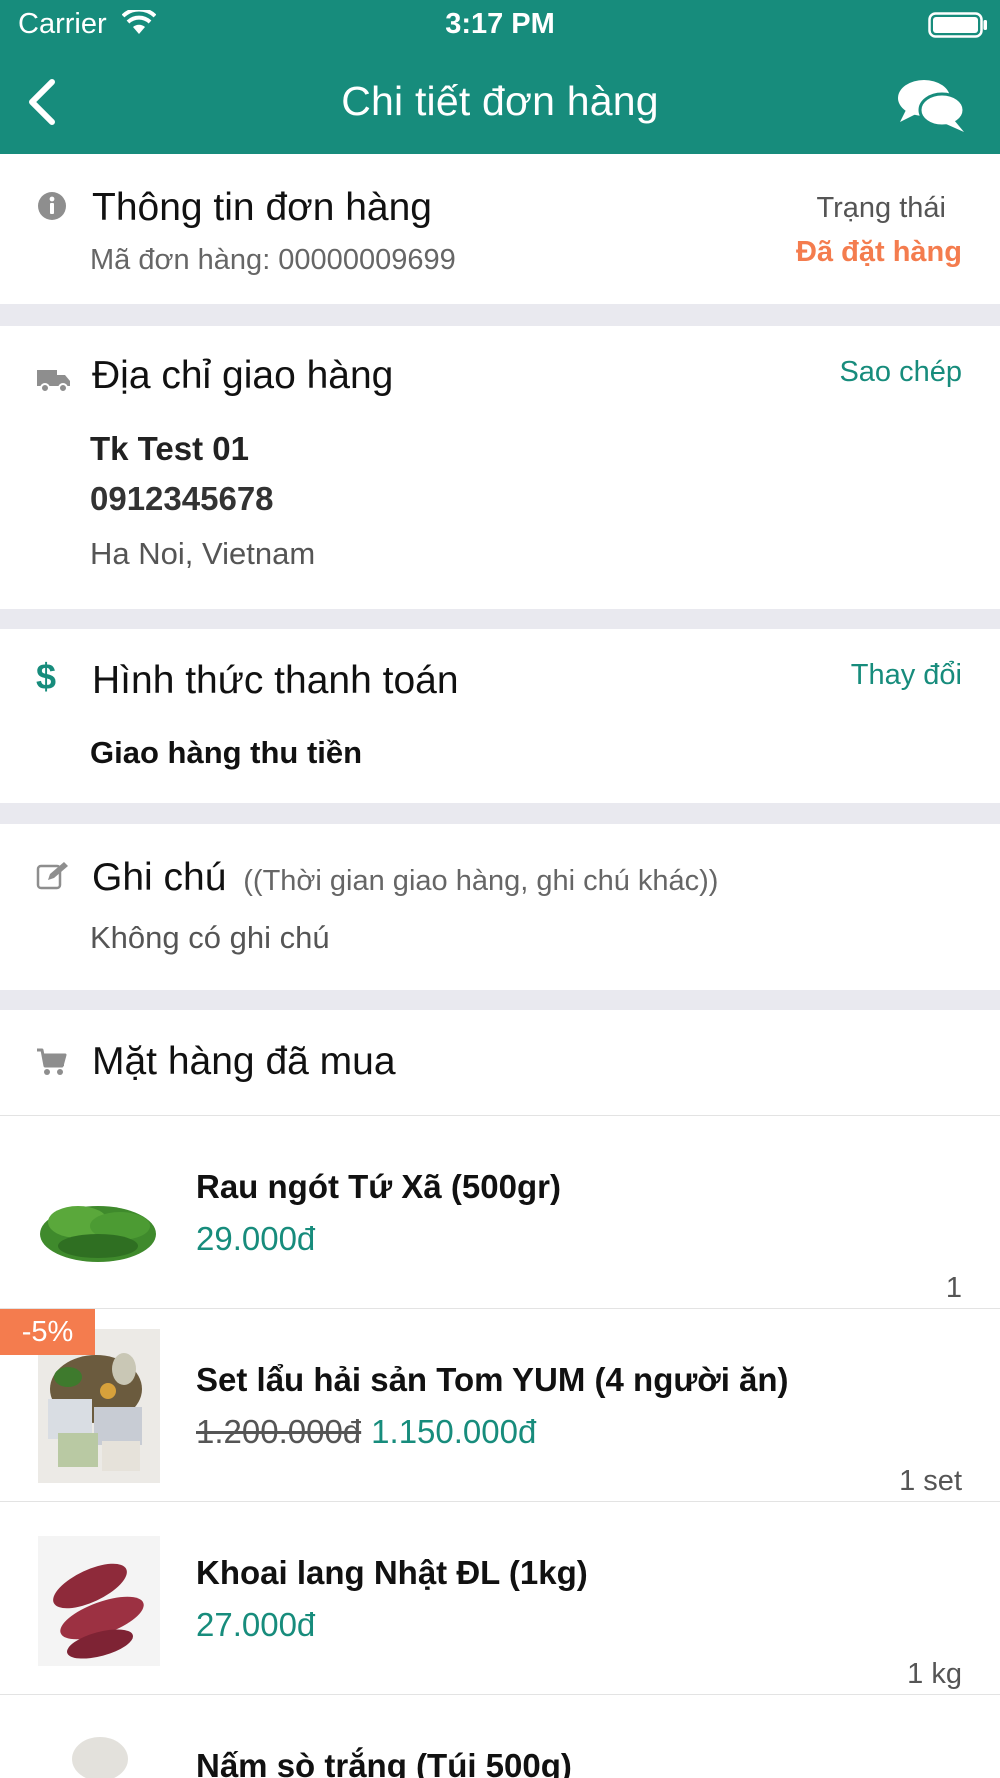  I want to click on dollar-icon: $, so click(46, 676).